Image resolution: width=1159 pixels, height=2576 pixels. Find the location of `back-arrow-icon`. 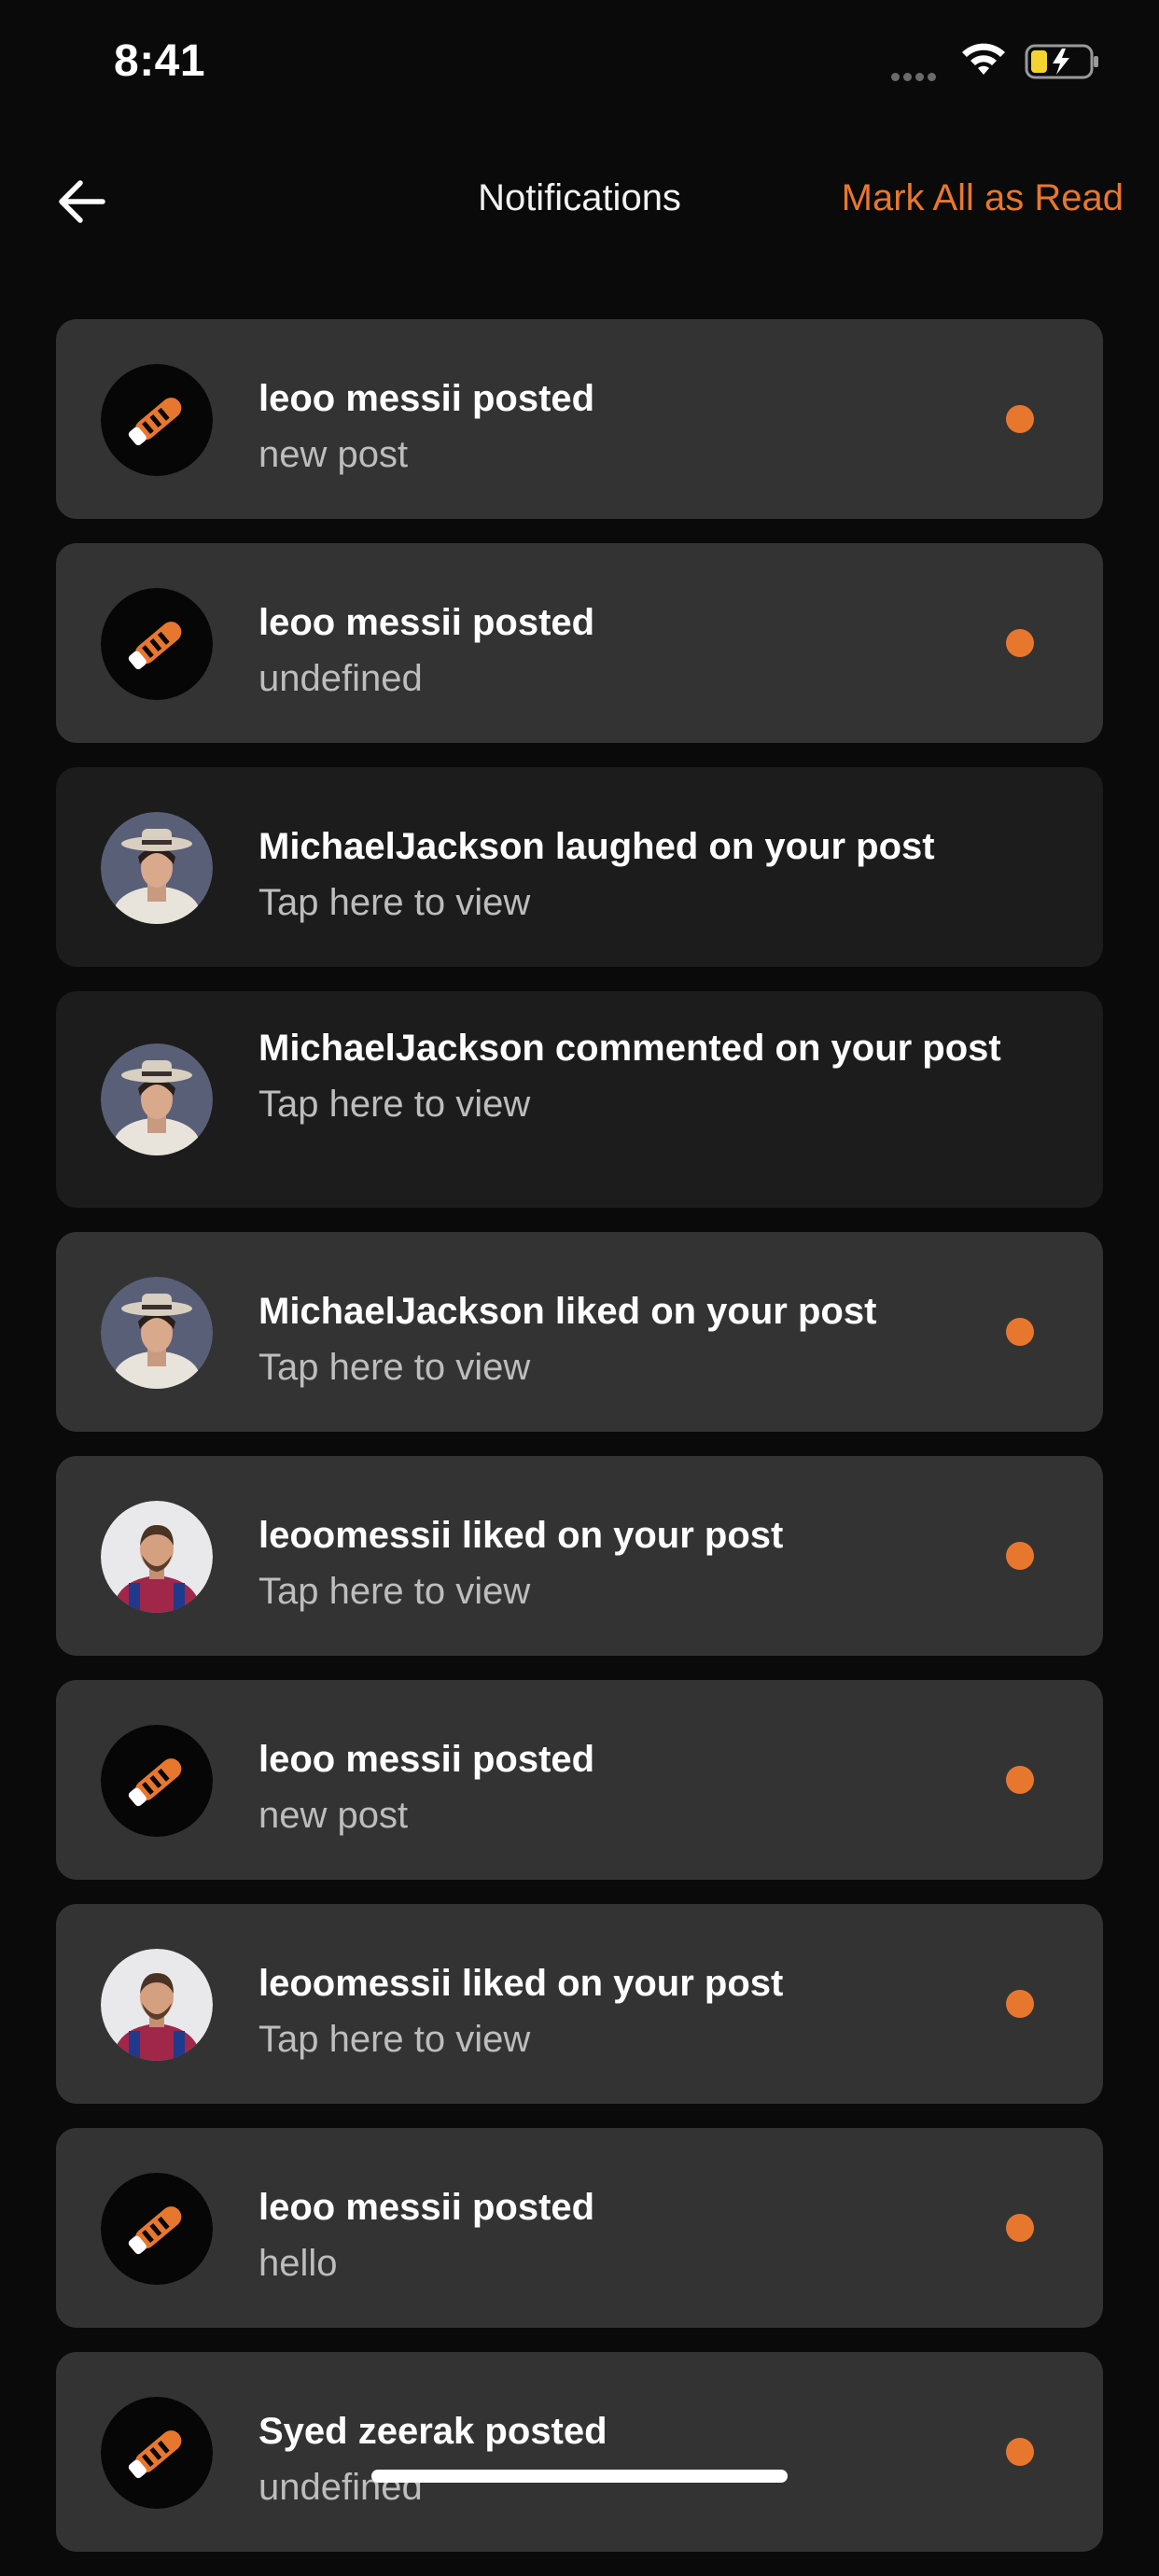

back-arrow-icon is located at coordinates (80, 202).